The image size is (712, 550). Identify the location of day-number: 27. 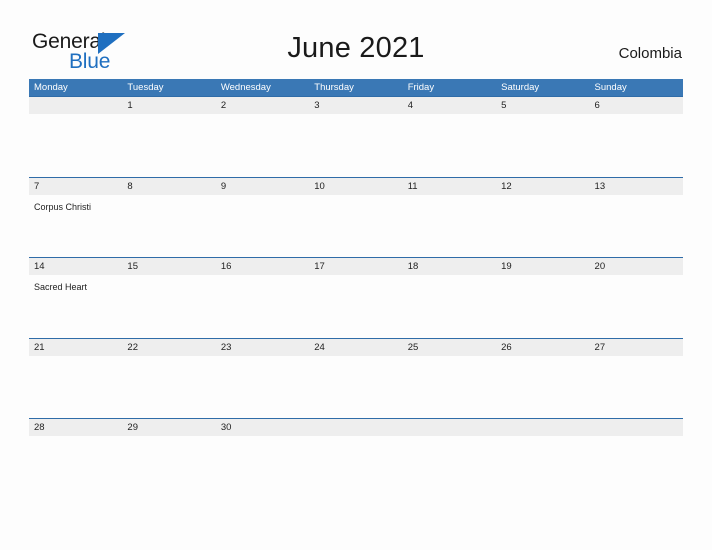
(636, 347).